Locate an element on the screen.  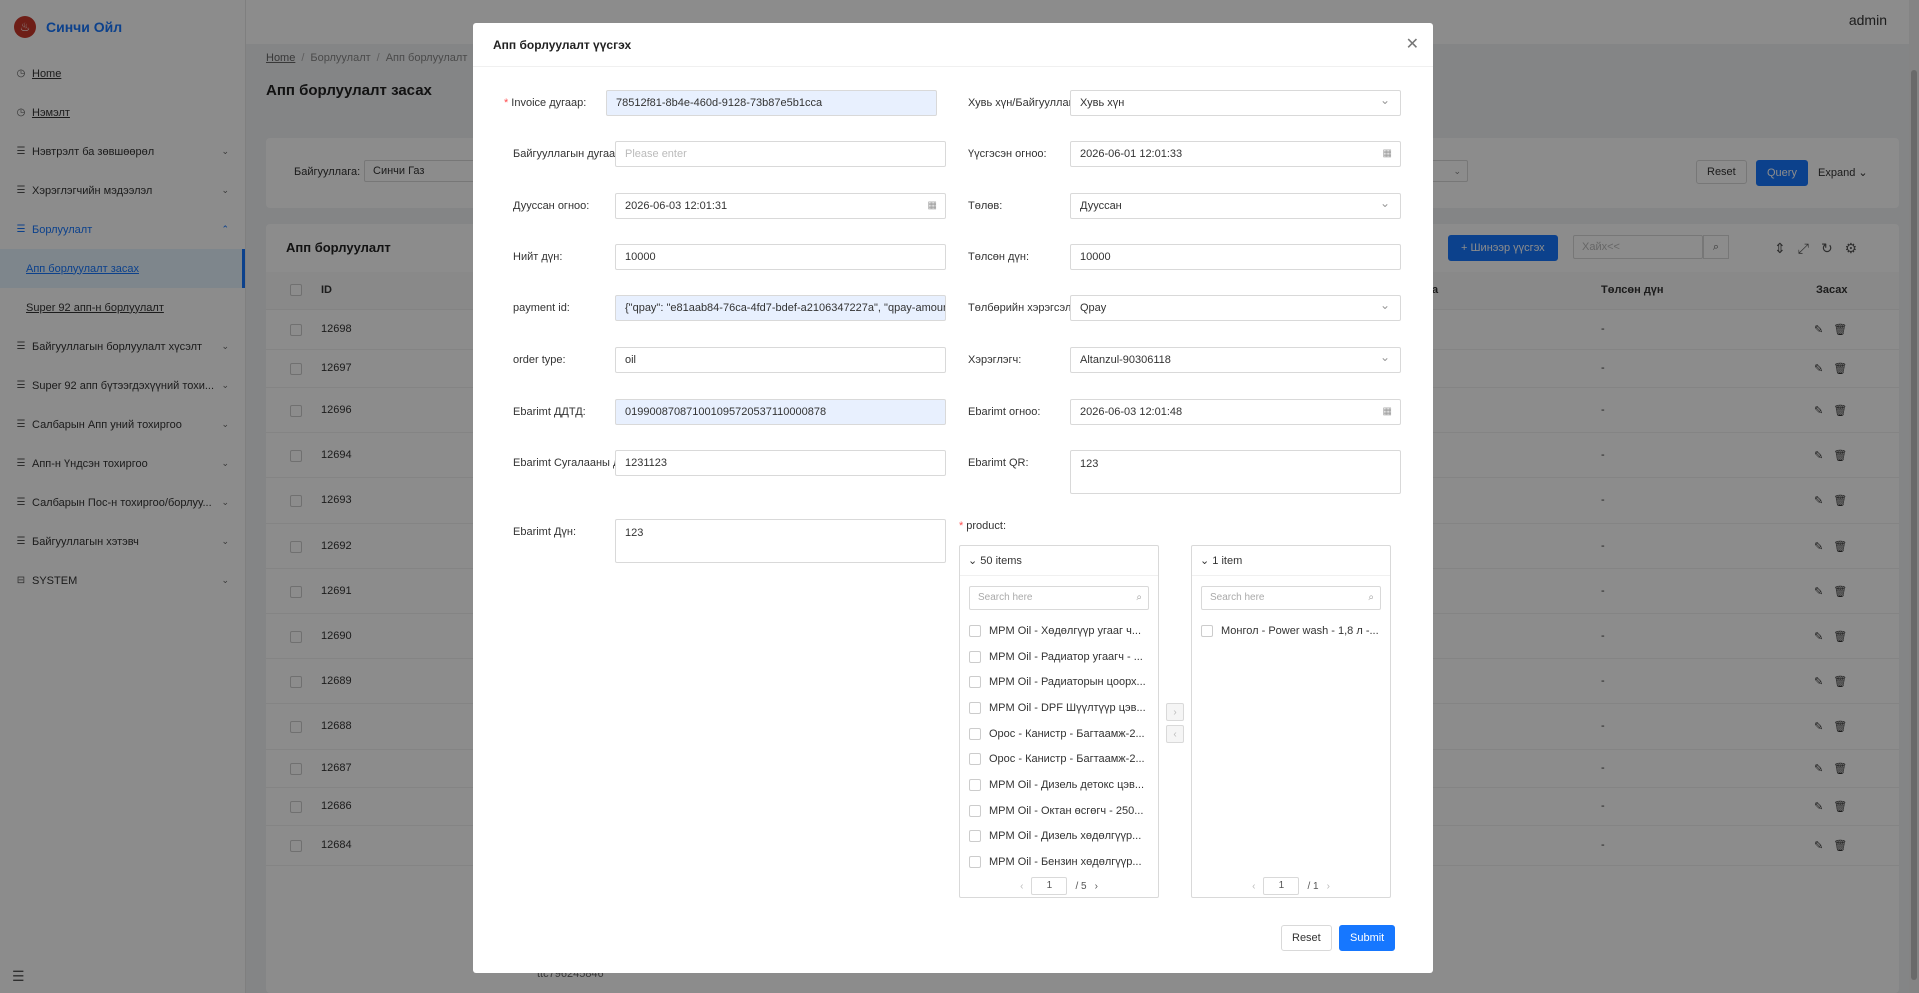
ebarimt-date-picker: 2026-06-03 12:01:48 ▦ is located at coordinates (1235, 412).